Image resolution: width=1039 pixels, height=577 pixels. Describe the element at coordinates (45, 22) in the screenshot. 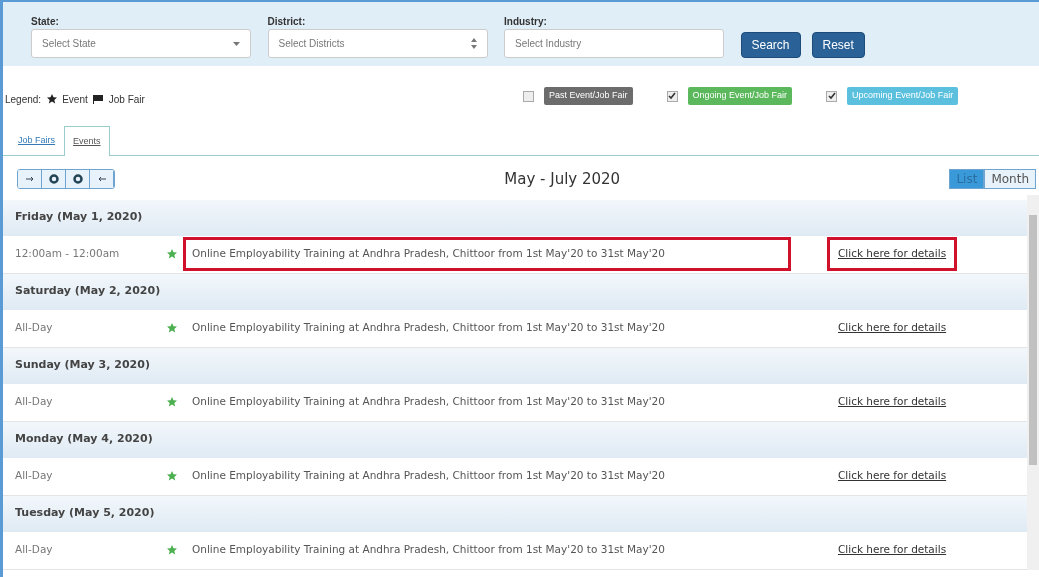

I see `field-label: State:` at that location.